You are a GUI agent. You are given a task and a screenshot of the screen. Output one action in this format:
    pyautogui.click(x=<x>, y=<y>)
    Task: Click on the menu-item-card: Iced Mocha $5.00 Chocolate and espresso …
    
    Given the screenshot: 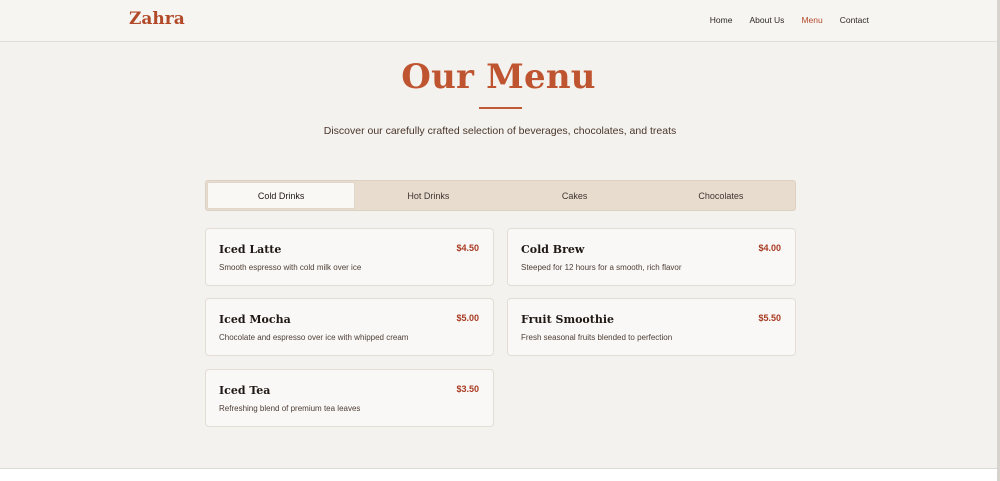 What is the action you would take?
    pyautogui.click(x=349, y=327)
    